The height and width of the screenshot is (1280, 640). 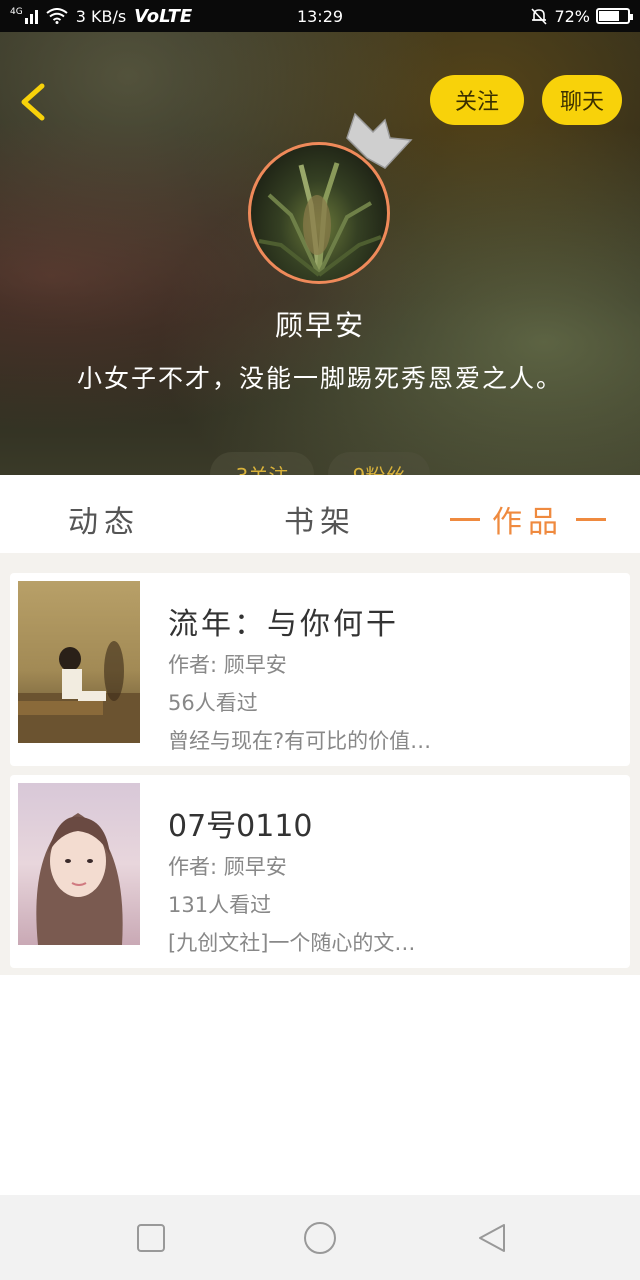 I want to click on profile-tabs: 动态 书架 作品, so click(x=320, y=519).